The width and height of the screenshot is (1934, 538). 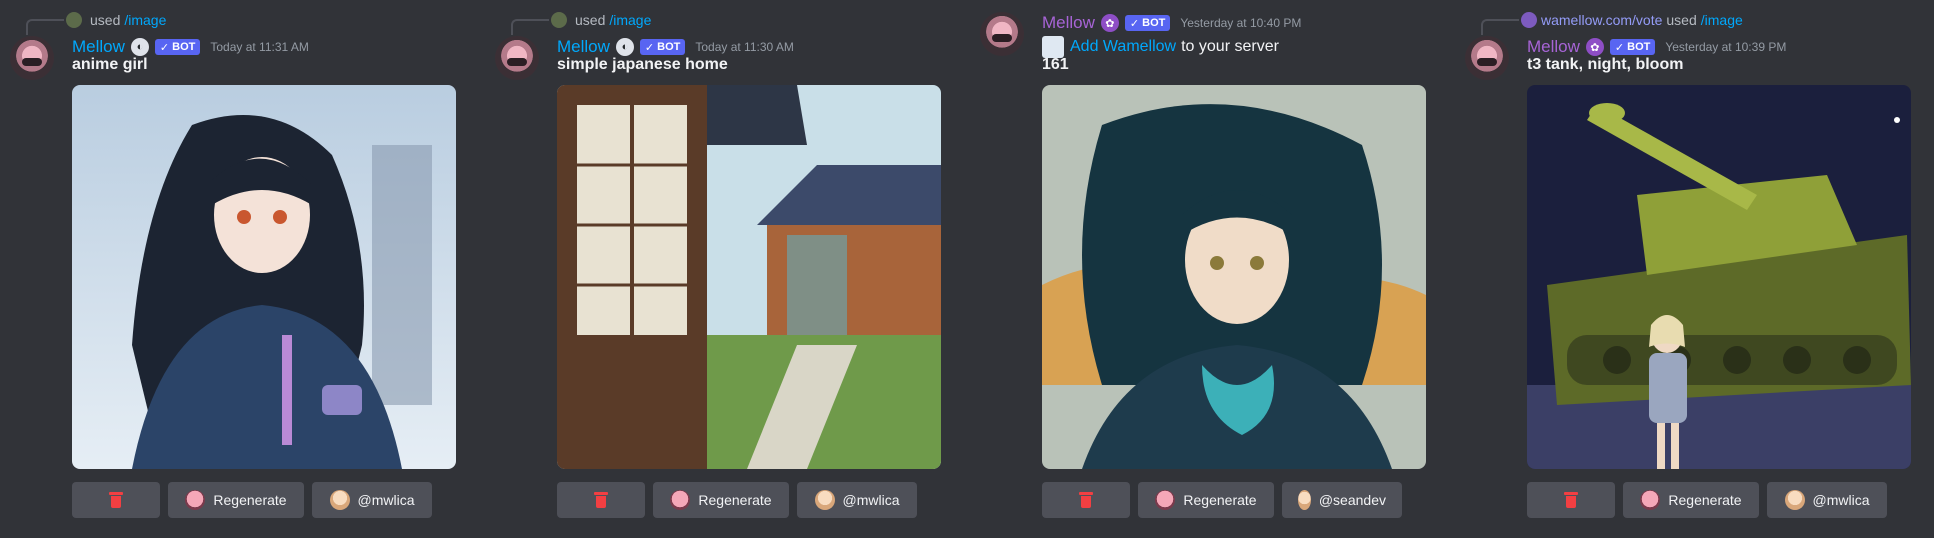 I want to click on wamellow-emoji-icon, so click(x=1053, y=47).